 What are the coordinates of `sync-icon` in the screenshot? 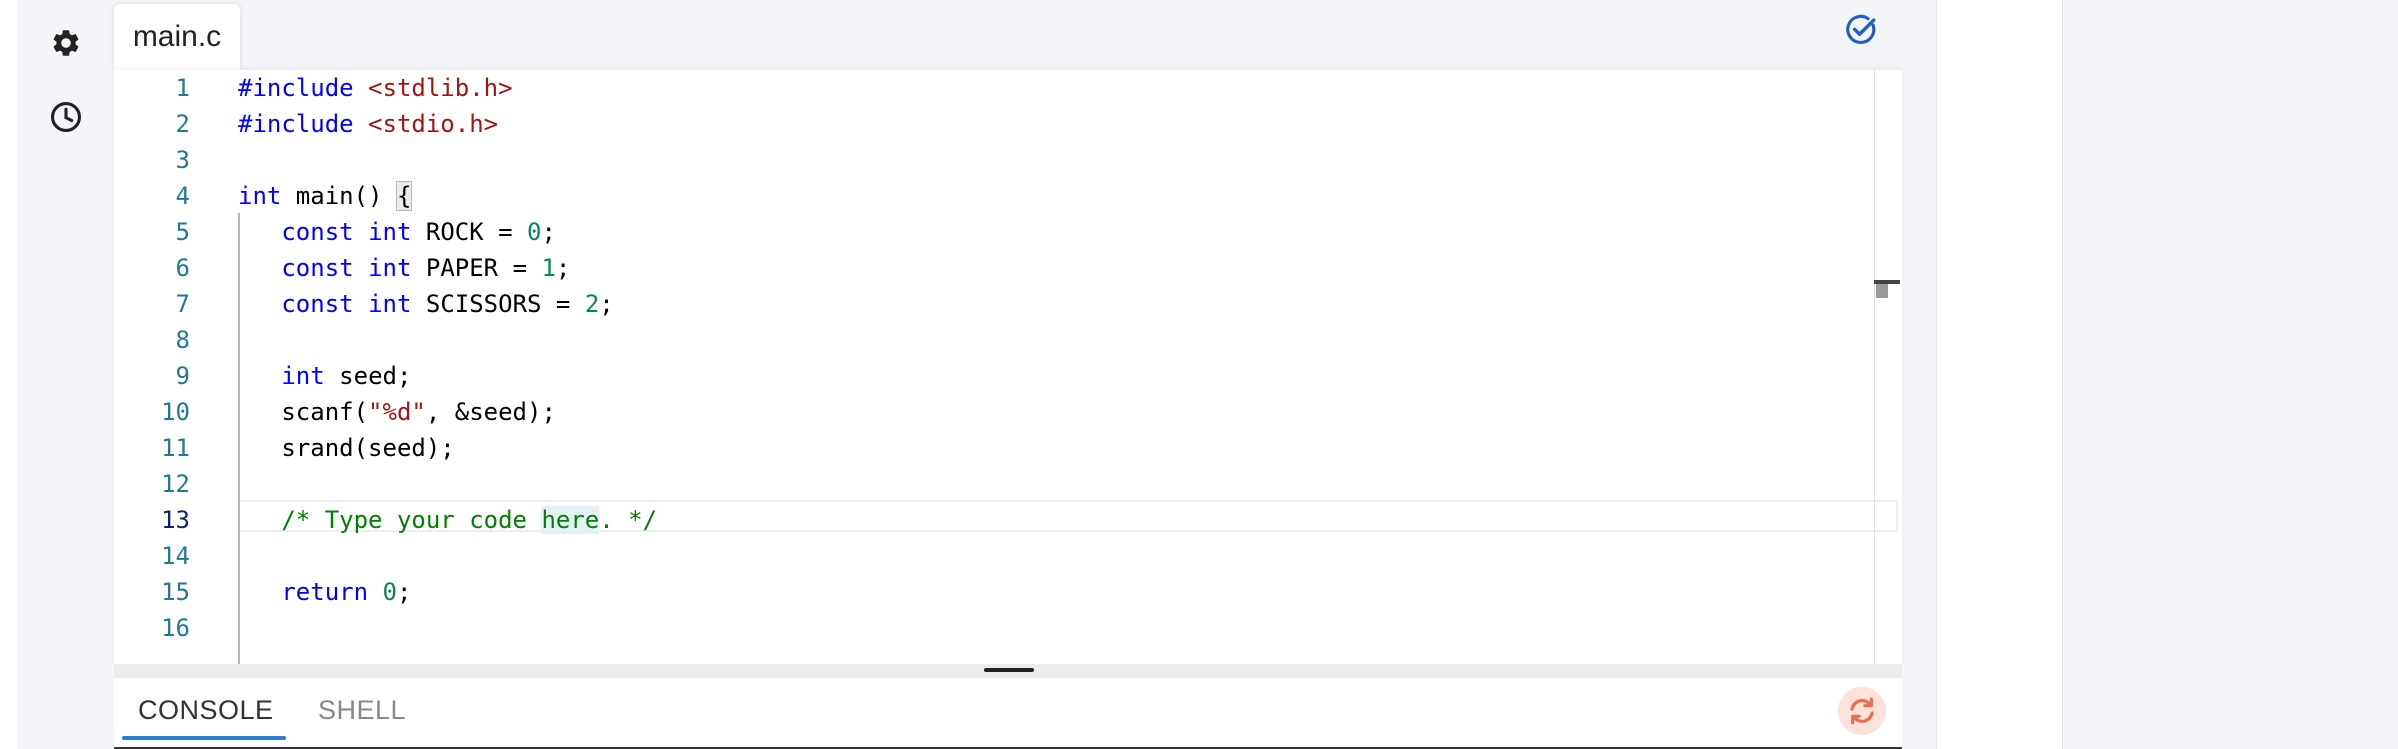 It's located at (1862, 711).